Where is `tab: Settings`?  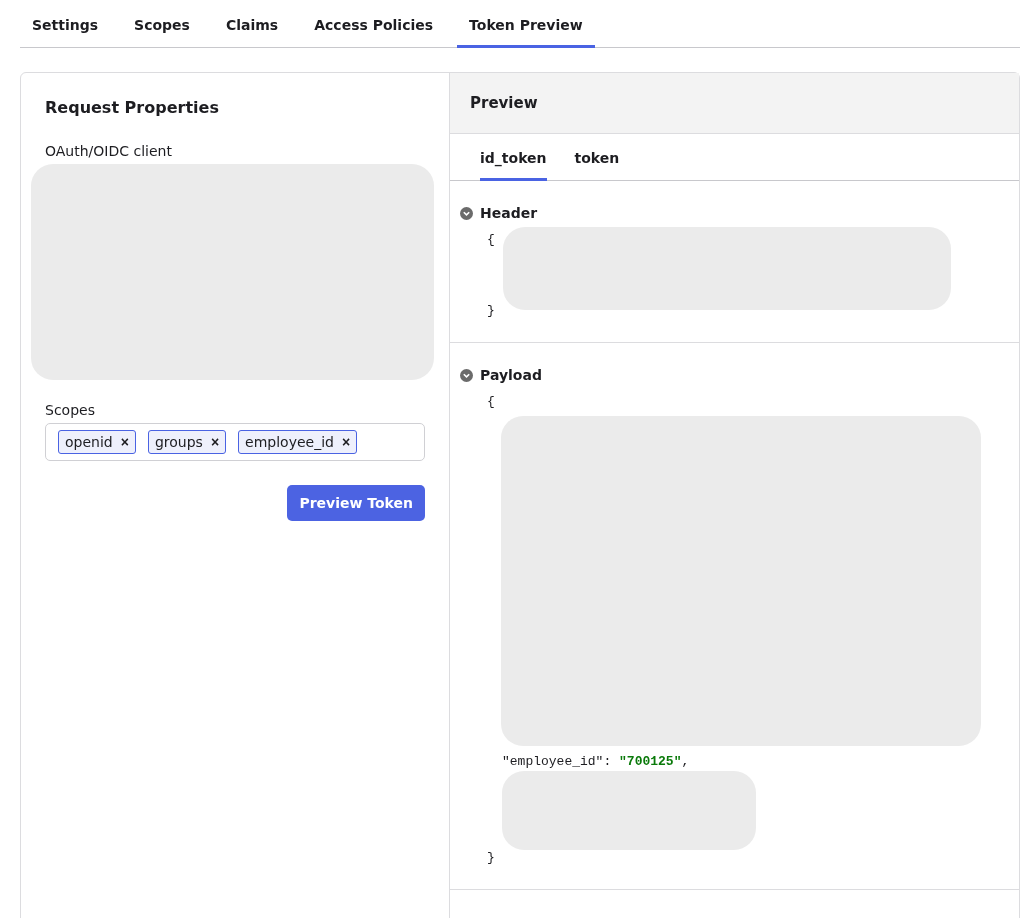
tab: Settings is located at coordinates (65, 24).